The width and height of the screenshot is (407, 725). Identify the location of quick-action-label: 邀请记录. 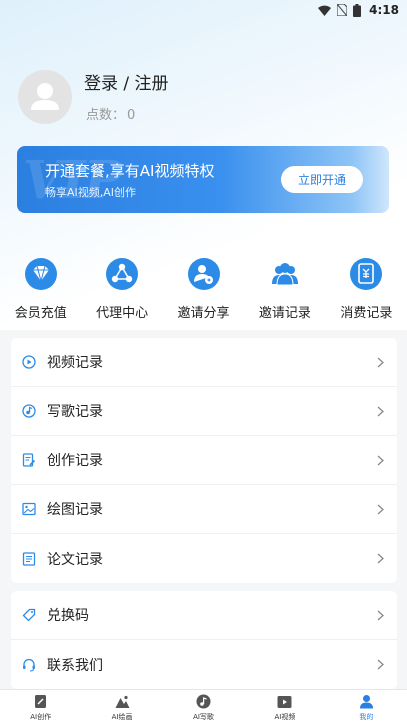
(284, 313).